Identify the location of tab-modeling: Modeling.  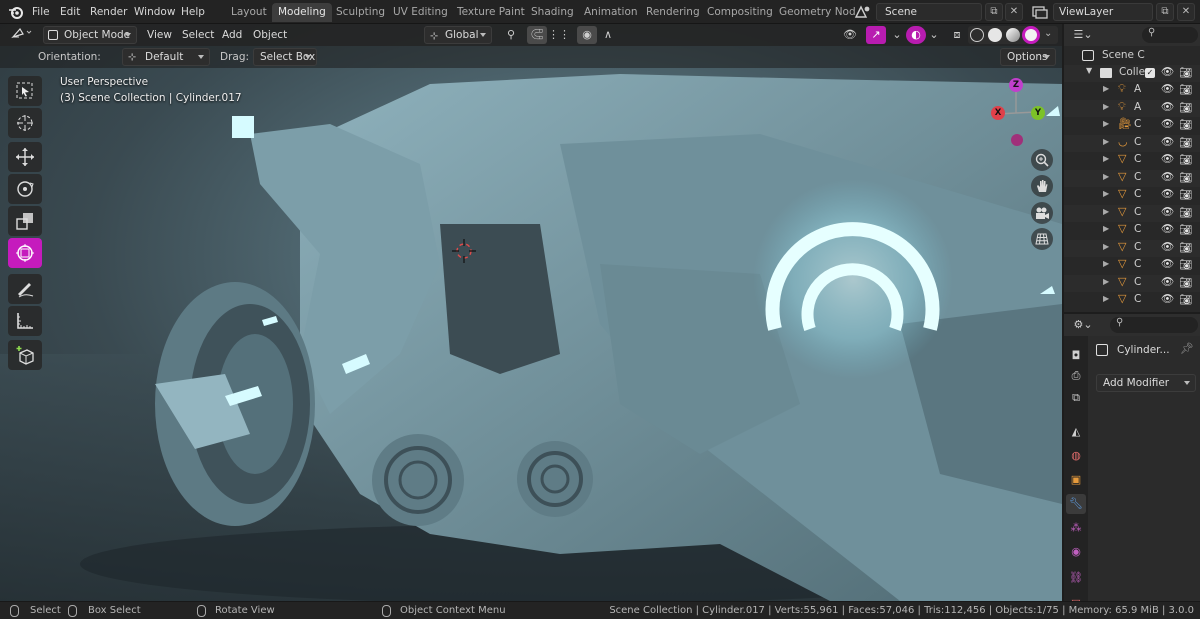
(302, 12).